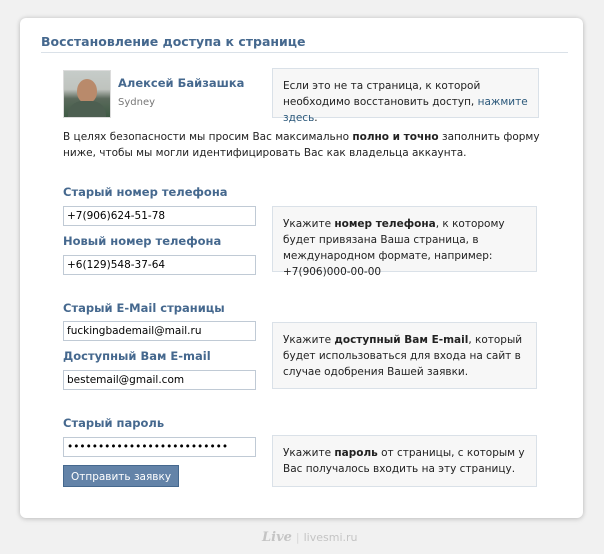 The image size is (604, 554). I want to click on new-phone-input, so click(159, 265).